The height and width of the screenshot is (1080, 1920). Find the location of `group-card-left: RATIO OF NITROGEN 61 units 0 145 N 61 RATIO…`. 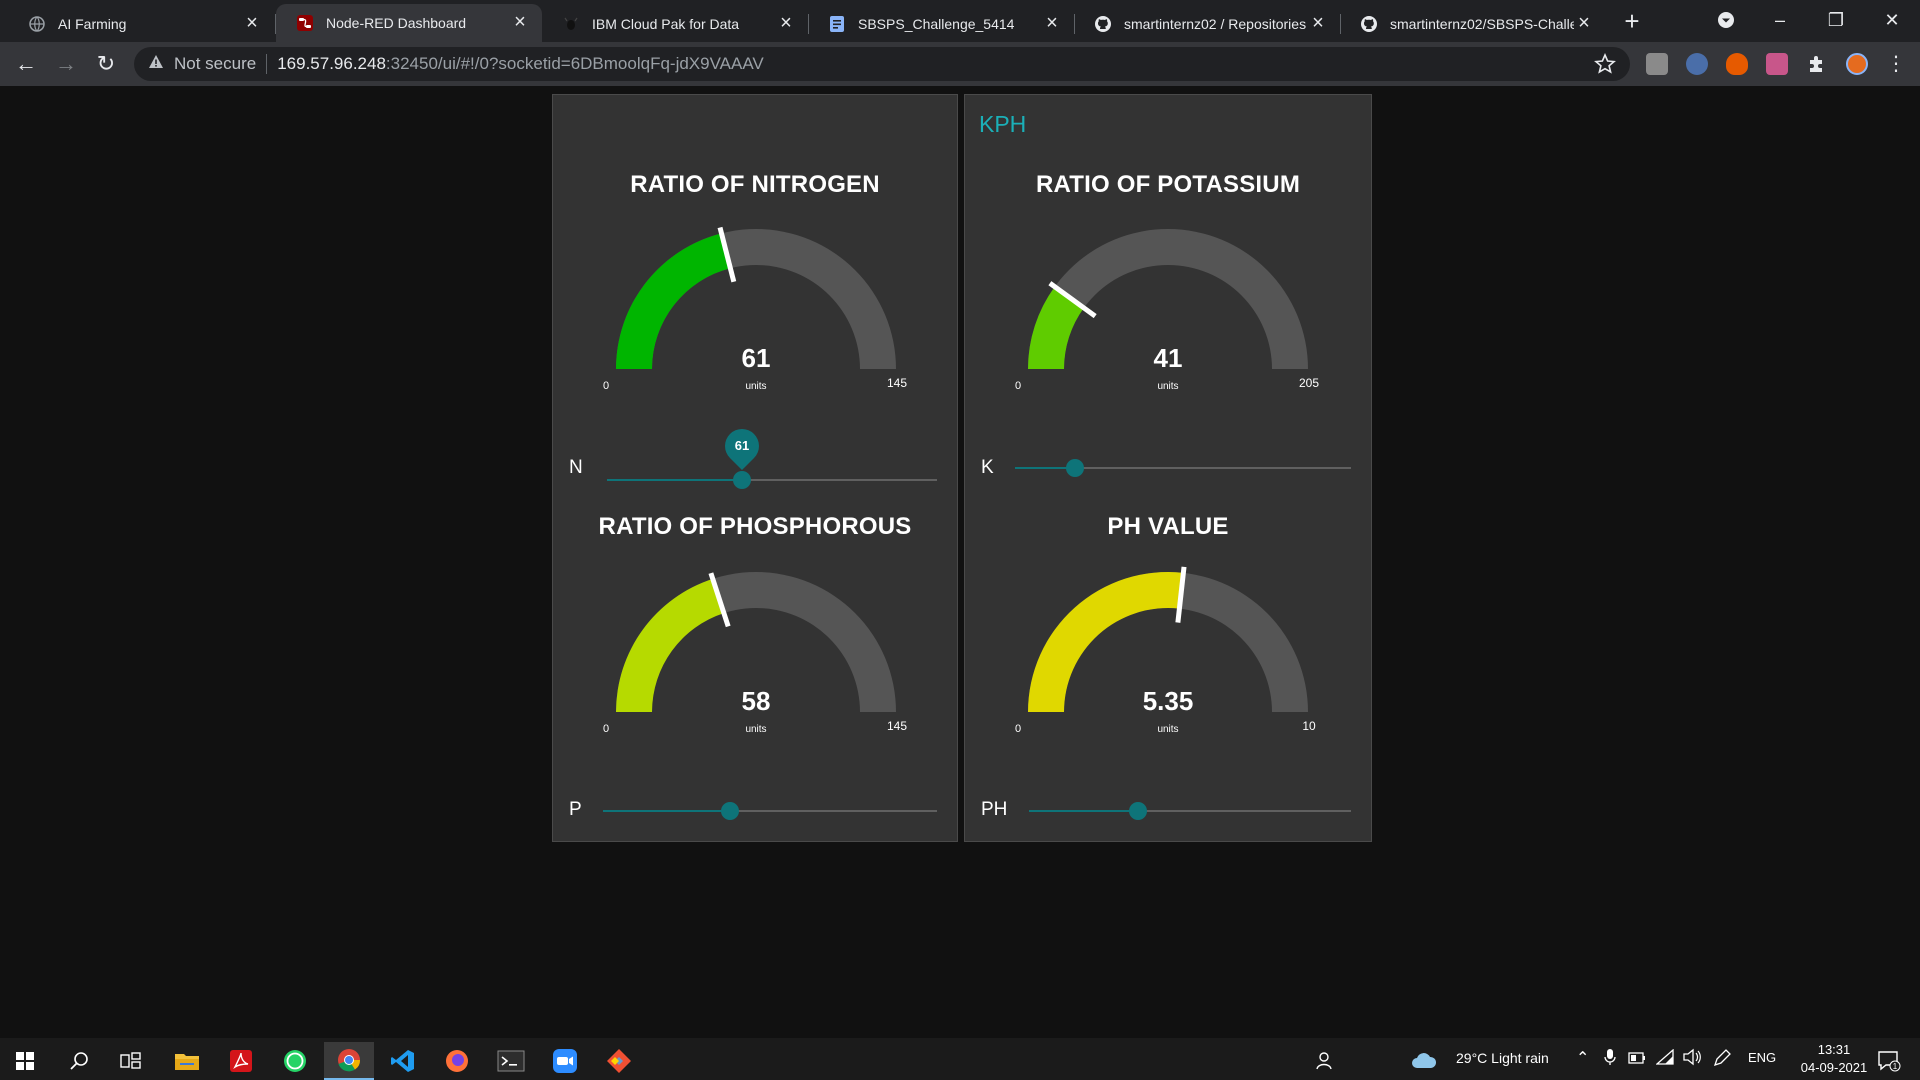

group-card-left: RATIO OF NITROGEN 61 units 0 145 N 61 RATIO… is located at coordinates (755, 468).